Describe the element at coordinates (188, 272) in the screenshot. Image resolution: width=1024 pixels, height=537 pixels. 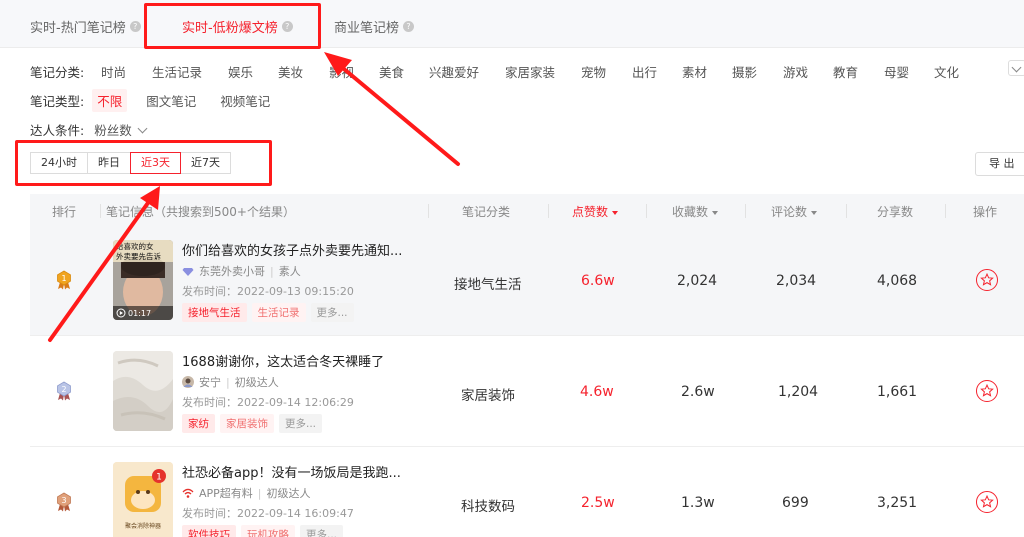
I see `diamond-icon` at that location.